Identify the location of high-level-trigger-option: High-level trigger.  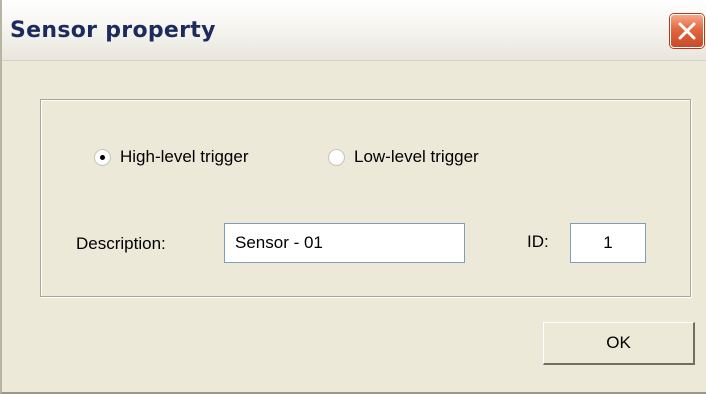
(171, 157).